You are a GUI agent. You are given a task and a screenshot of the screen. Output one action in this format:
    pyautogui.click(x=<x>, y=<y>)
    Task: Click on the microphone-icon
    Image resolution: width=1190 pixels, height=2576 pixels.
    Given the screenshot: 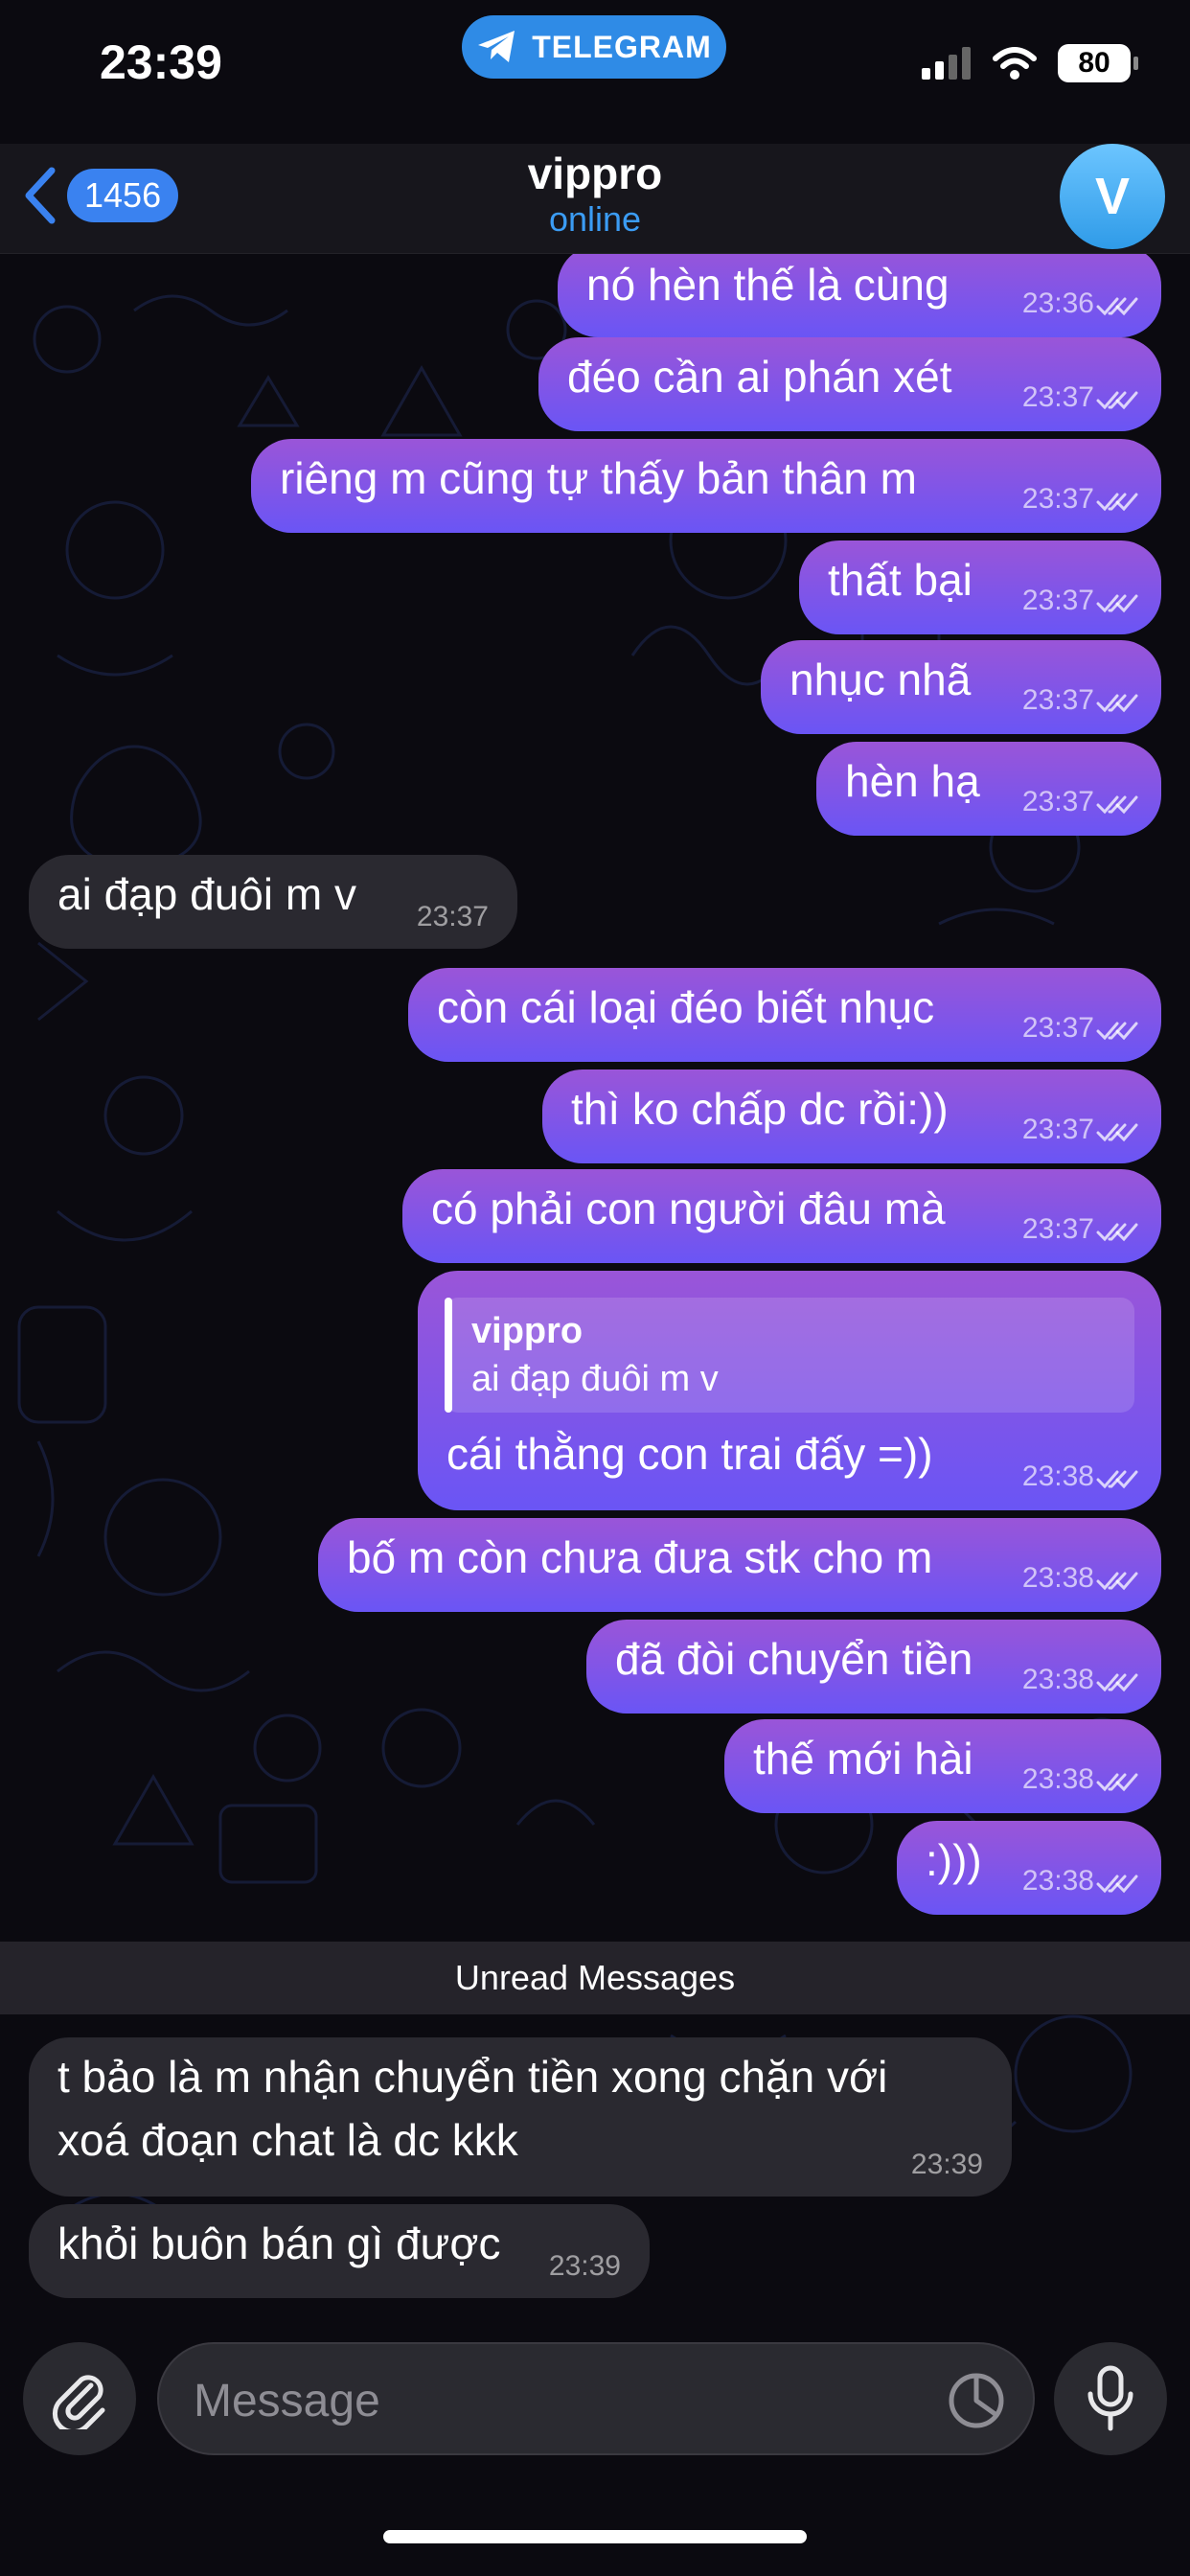 What is the action you would take?
    pyautogui.click(x=1110, y=2398)
    